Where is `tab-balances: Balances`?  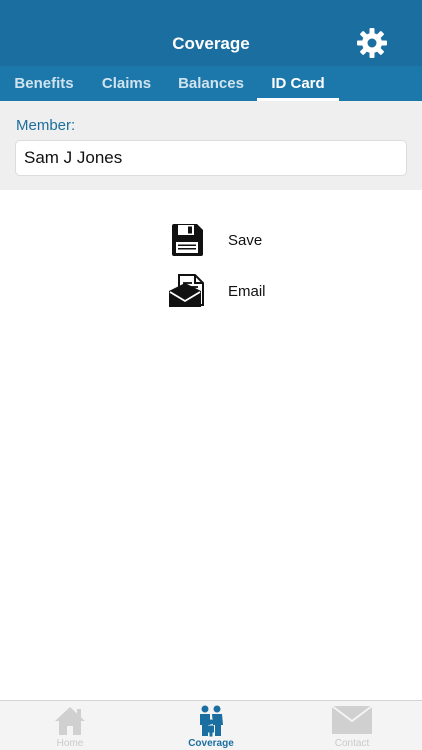
tab-balances: Balances is located at coordinates (211, 83).